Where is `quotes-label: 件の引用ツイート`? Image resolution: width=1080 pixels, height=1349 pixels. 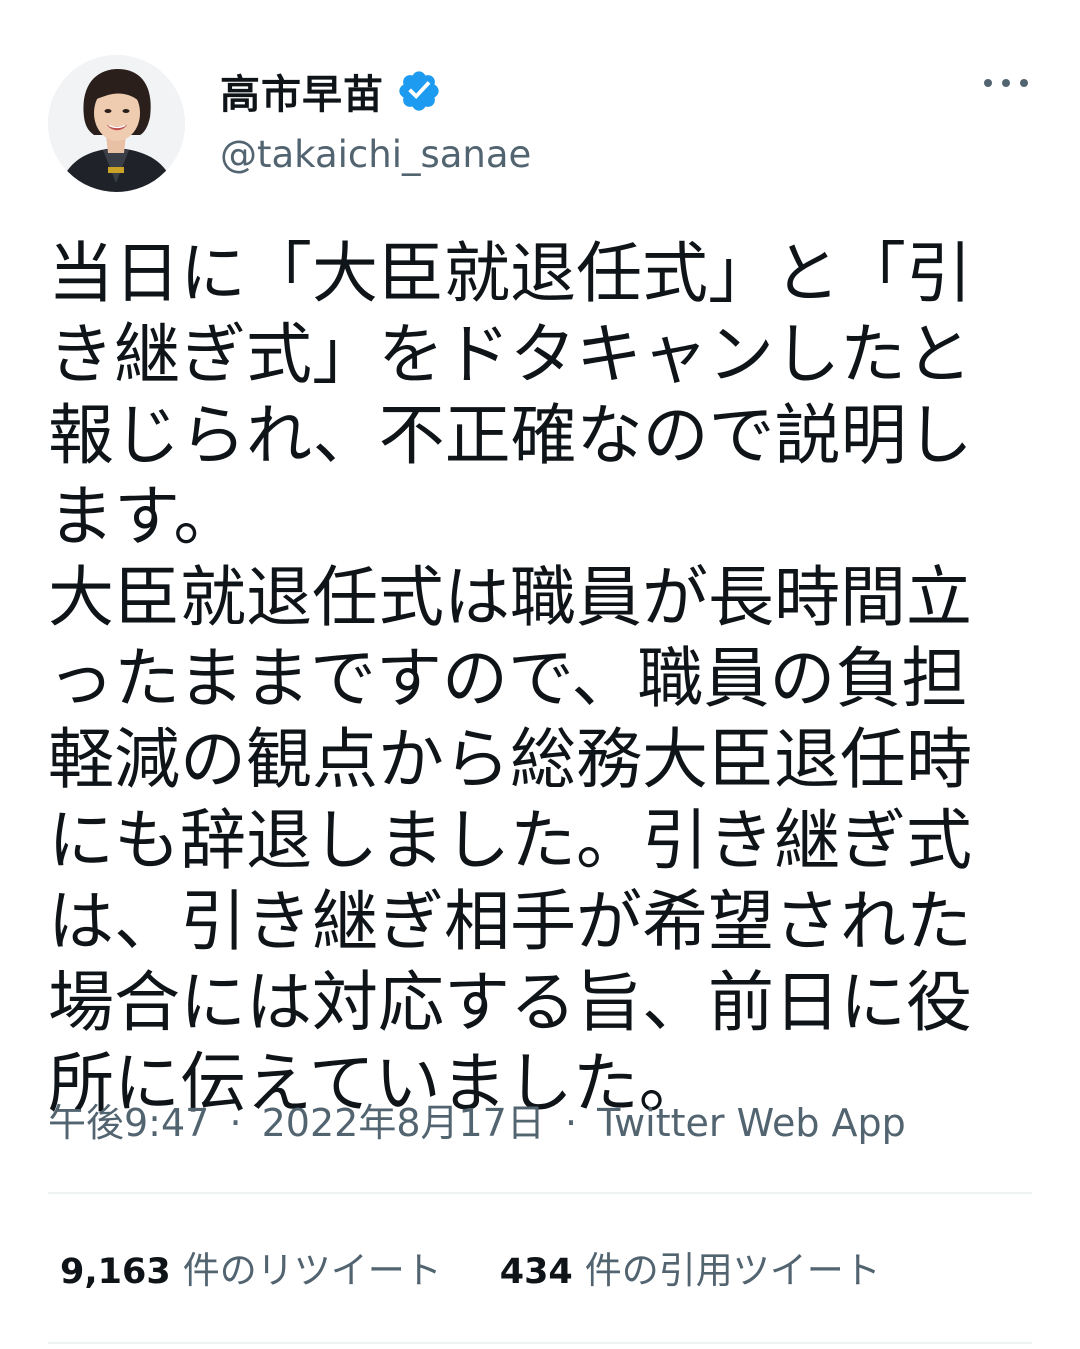
quotes-label: 件の引用ツイート is located at coordinates (732, 1270).